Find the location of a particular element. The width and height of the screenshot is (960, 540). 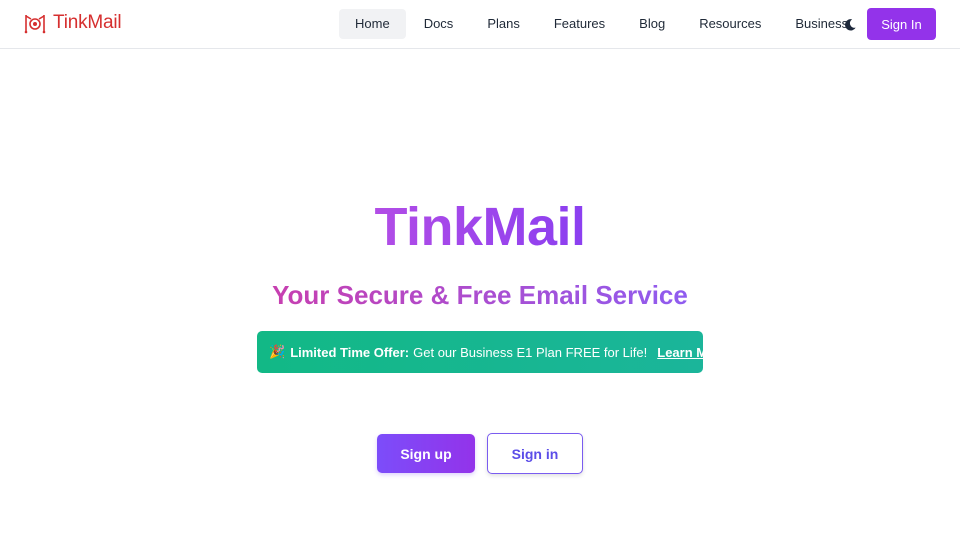

signin-button: Sign in is located at coordinates (535, 453).